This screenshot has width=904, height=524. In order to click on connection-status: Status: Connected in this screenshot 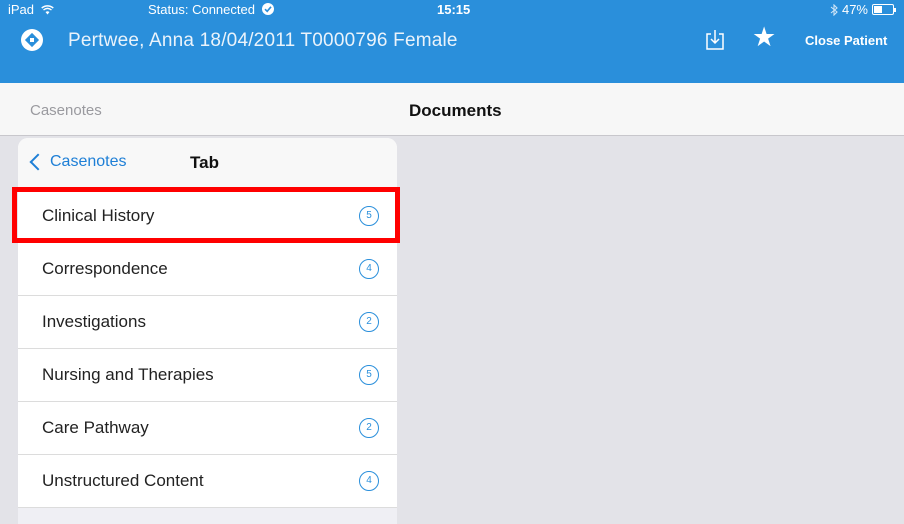, I will do `click(211, 9)`.